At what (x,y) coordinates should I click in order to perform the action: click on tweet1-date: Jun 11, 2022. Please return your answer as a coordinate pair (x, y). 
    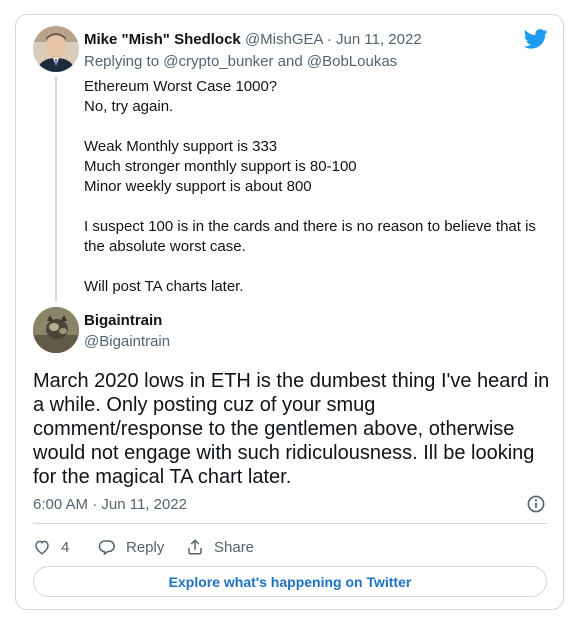
    Looking at the image, I should click on (379, 39).